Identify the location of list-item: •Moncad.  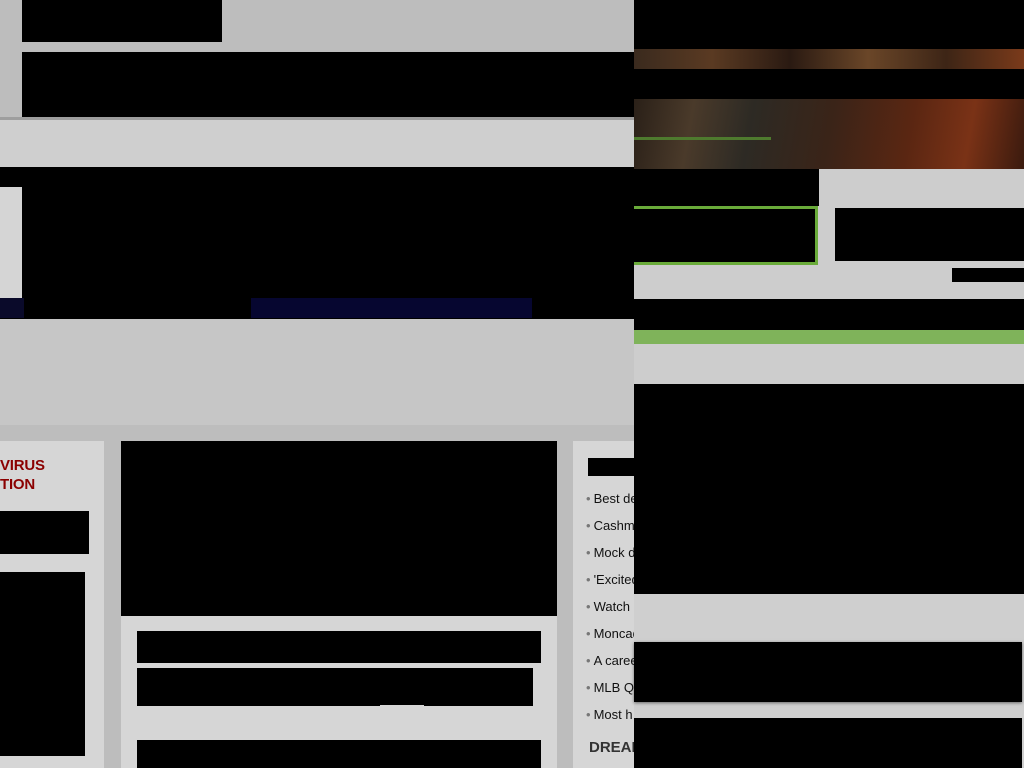
(610, 638).